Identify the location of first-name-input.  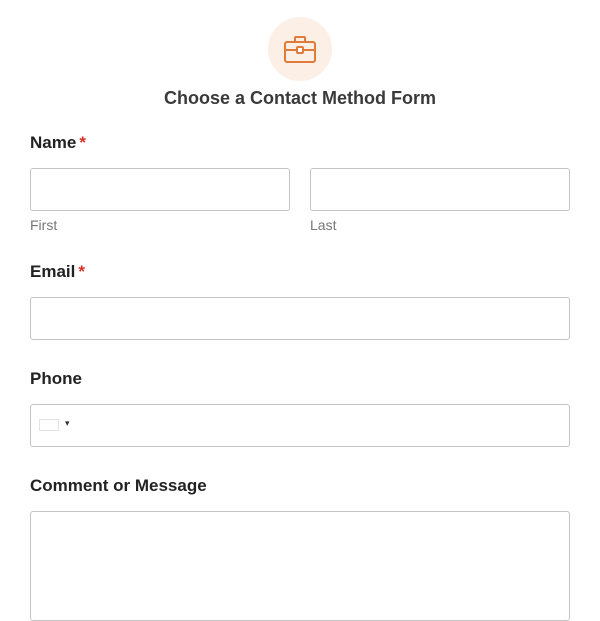
(160, 189).